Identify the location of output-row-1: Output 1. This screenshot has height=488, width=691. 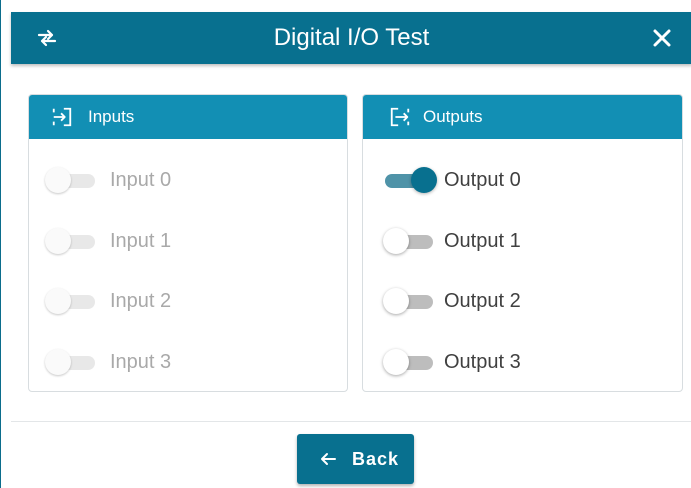
(522, 240).